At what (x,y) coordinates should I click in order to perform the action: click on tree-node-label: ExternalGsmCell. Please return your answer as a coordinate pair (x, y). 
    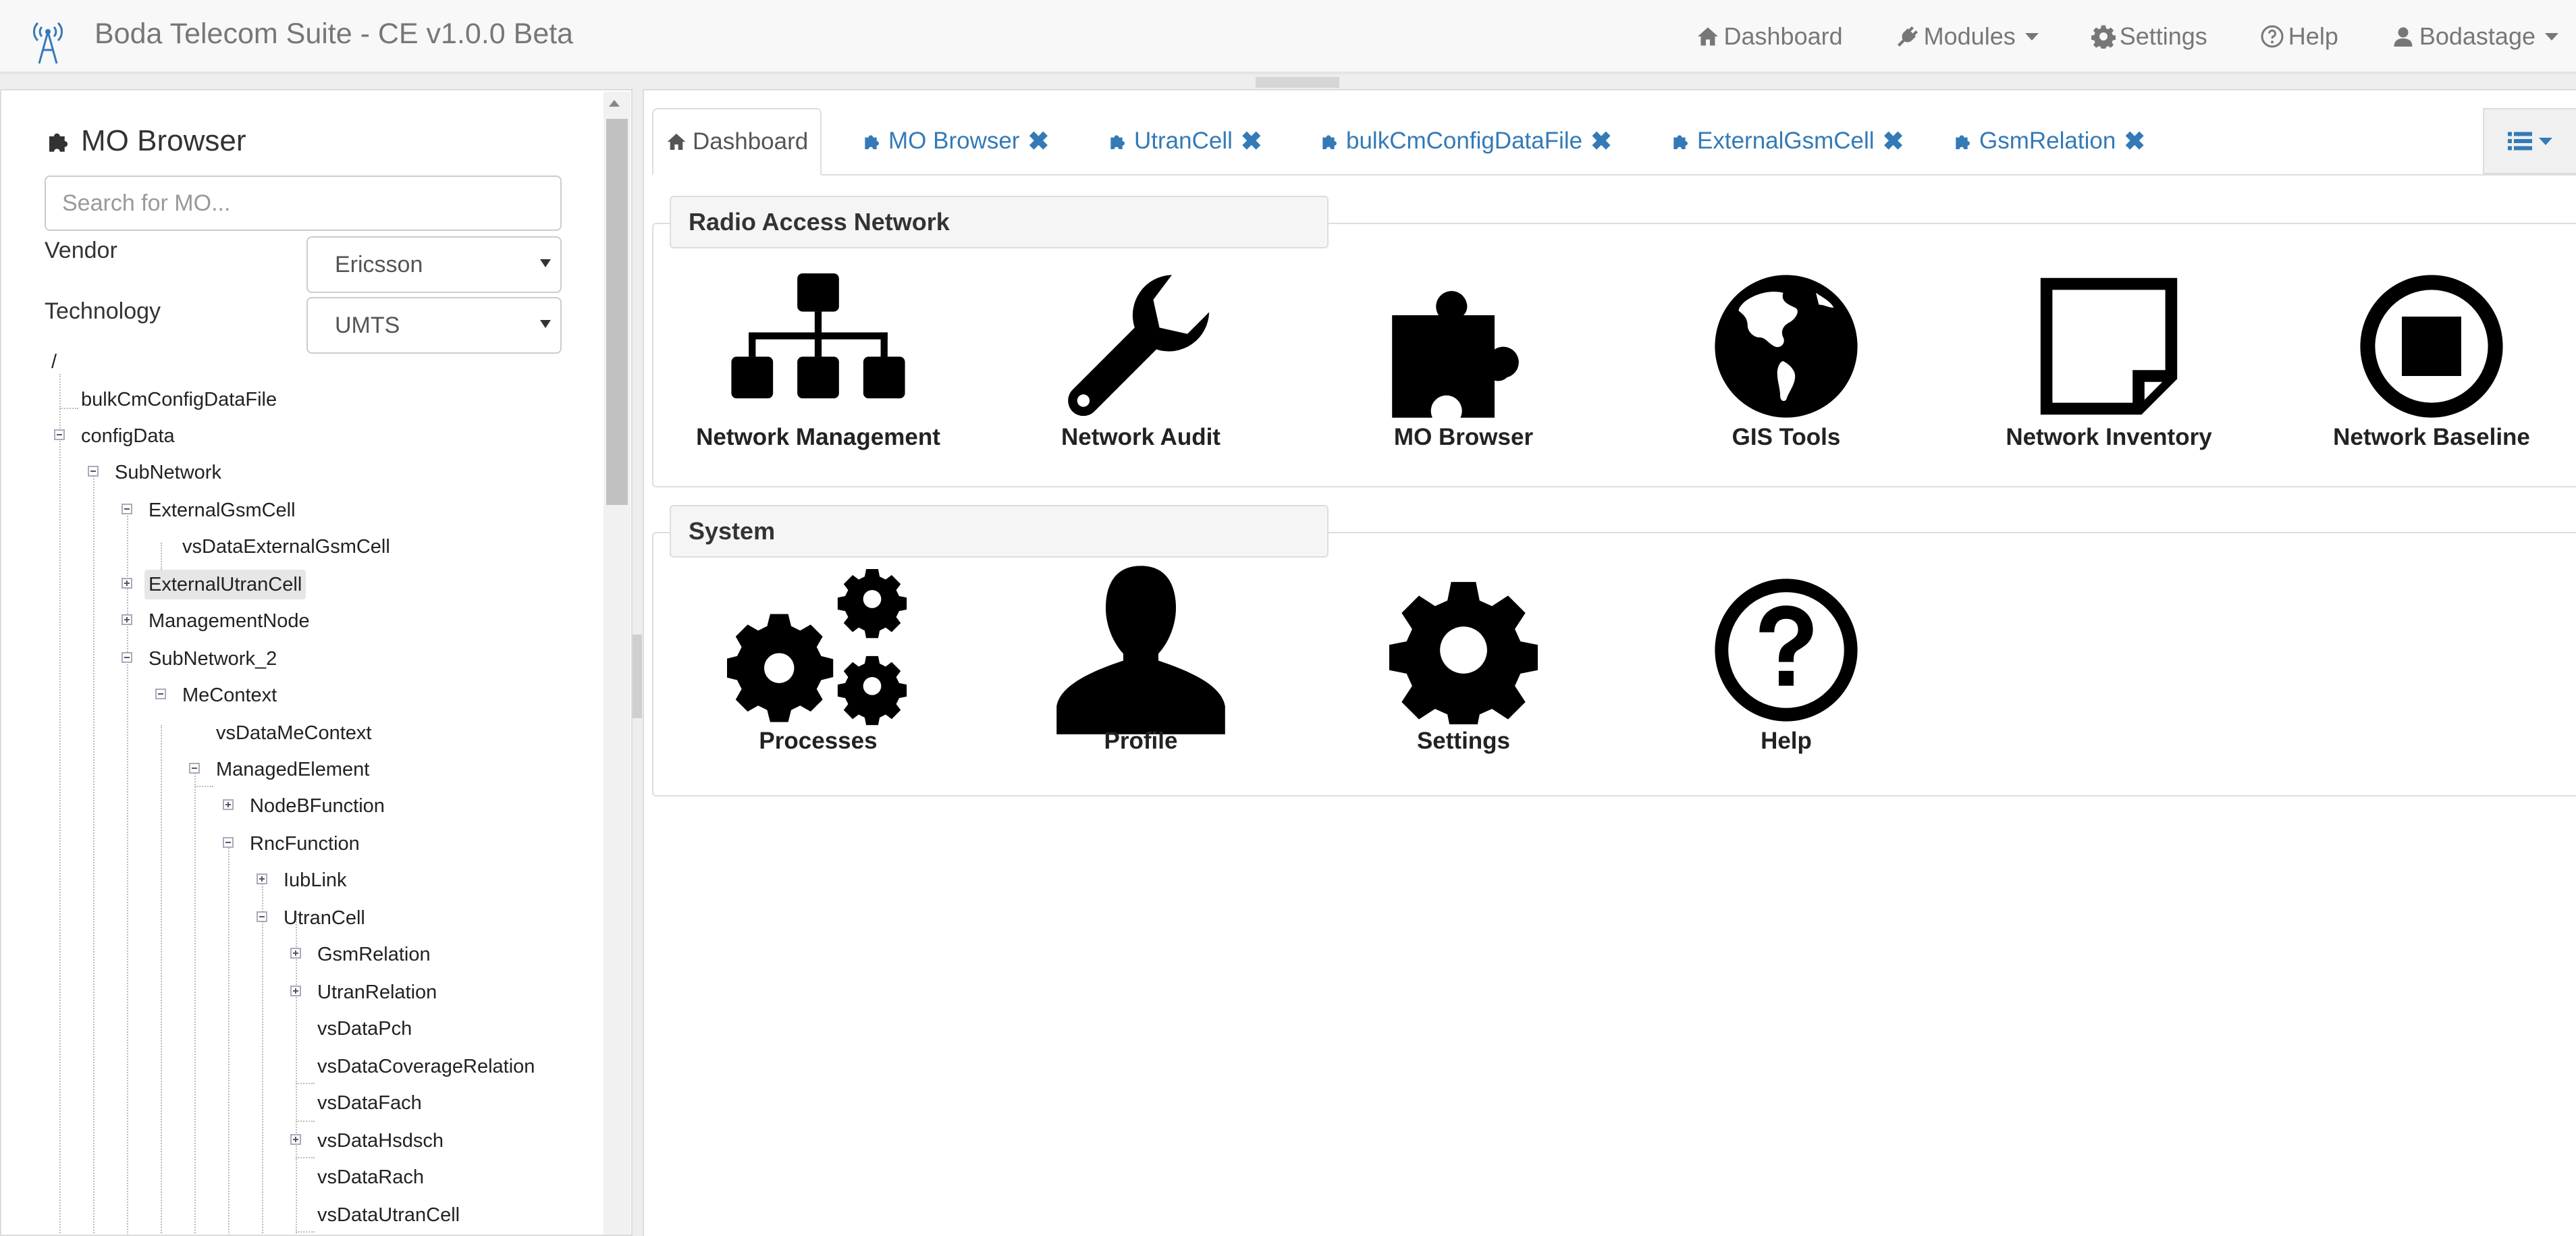
    Looking at the image, I should click on (222, 510).